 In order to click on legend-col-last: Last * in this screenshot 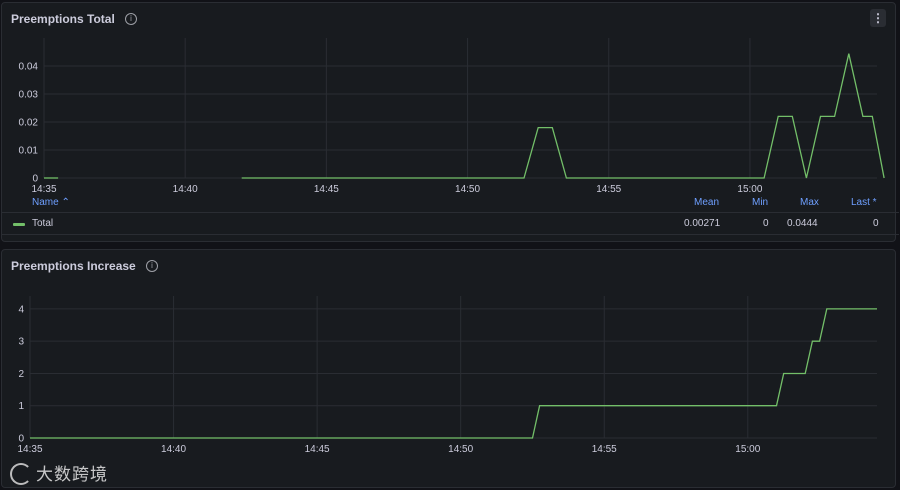, I will do `click(864, 202)`.